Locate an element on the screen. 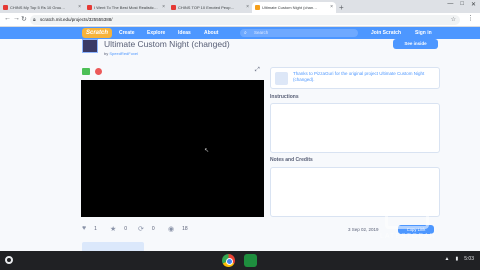  maximize-icon: □ is located at coordinates (462, 4).